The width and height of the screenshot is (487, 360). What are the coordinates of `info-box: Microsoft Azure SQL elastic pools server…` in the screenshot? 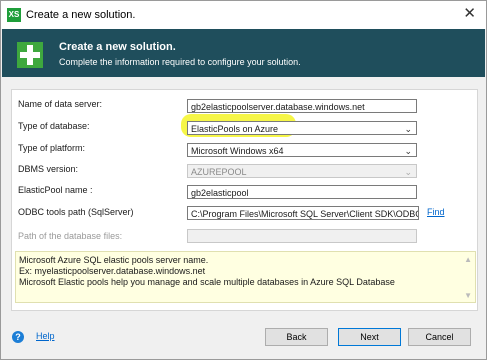 It's located at (245, 277).